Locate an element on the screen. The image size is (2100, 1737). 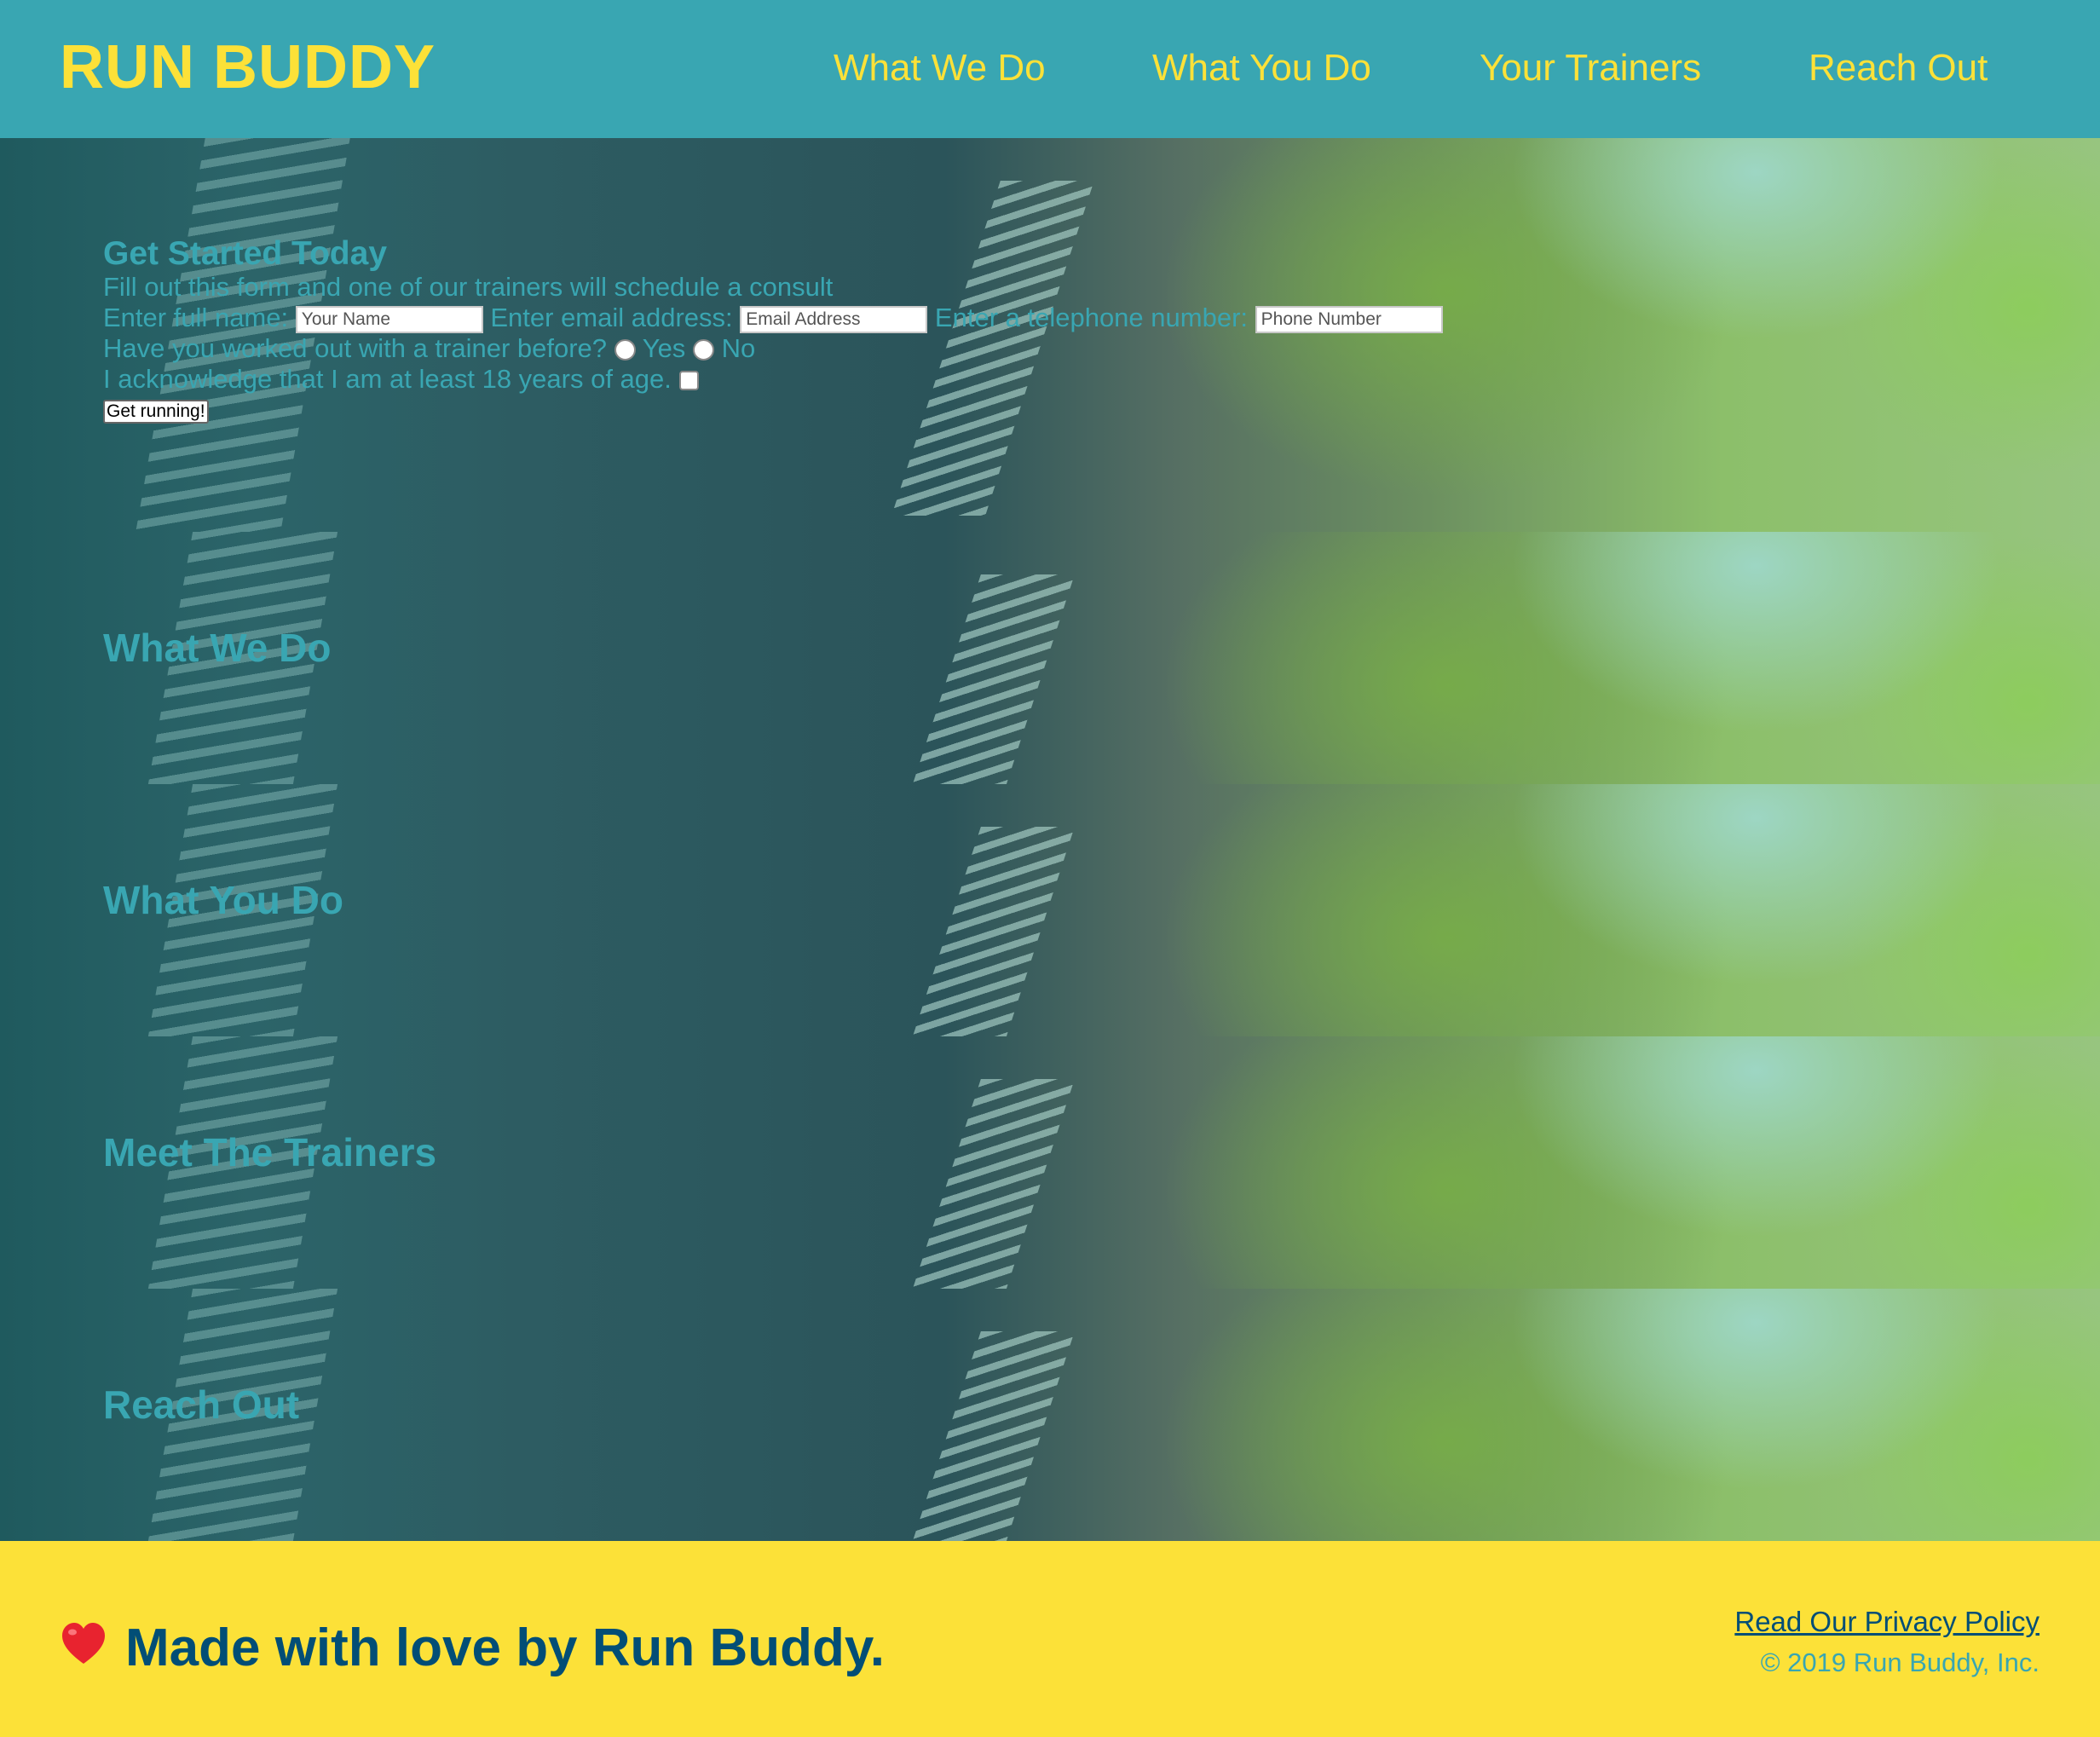
no-radio is located at coordinates (703, 350).